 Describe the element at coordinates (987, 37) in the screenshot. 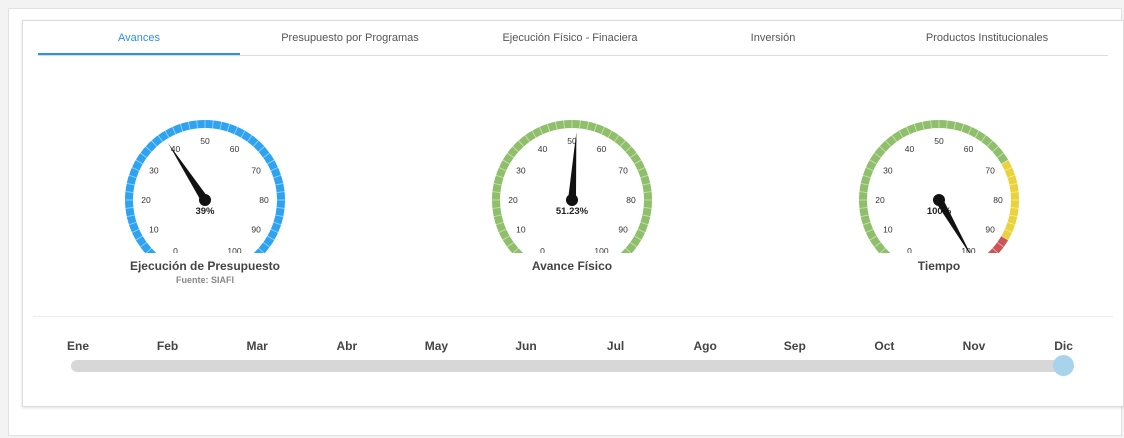

I see `tab-productos-institucionales: Productos Institucionales` at that location.